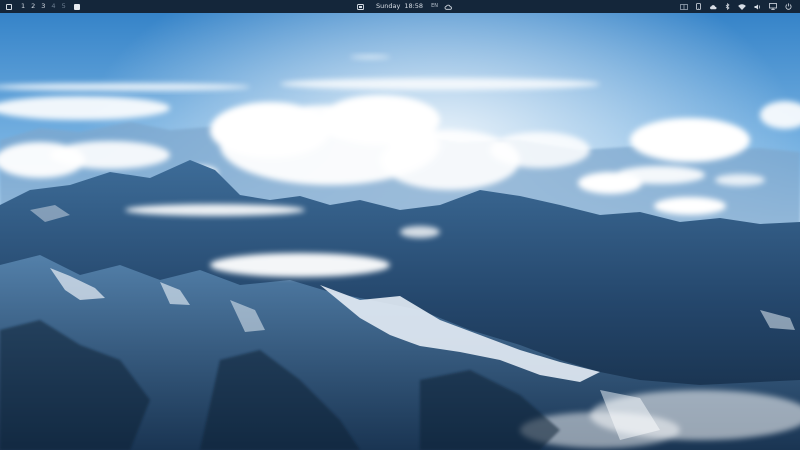 Image resolution: width=800 pixels, height=450 pixels. What do you see at coordinates (727, 6) in the screenshot?
I see `bluetooth-icon` at bounding box center [727, 6].